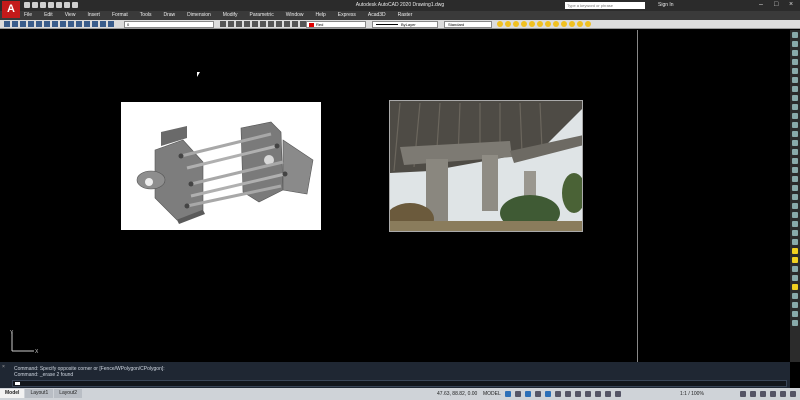 The width and height of the screenshot is (800, 400). I want to click on view-se-icon, so click(572, 24).